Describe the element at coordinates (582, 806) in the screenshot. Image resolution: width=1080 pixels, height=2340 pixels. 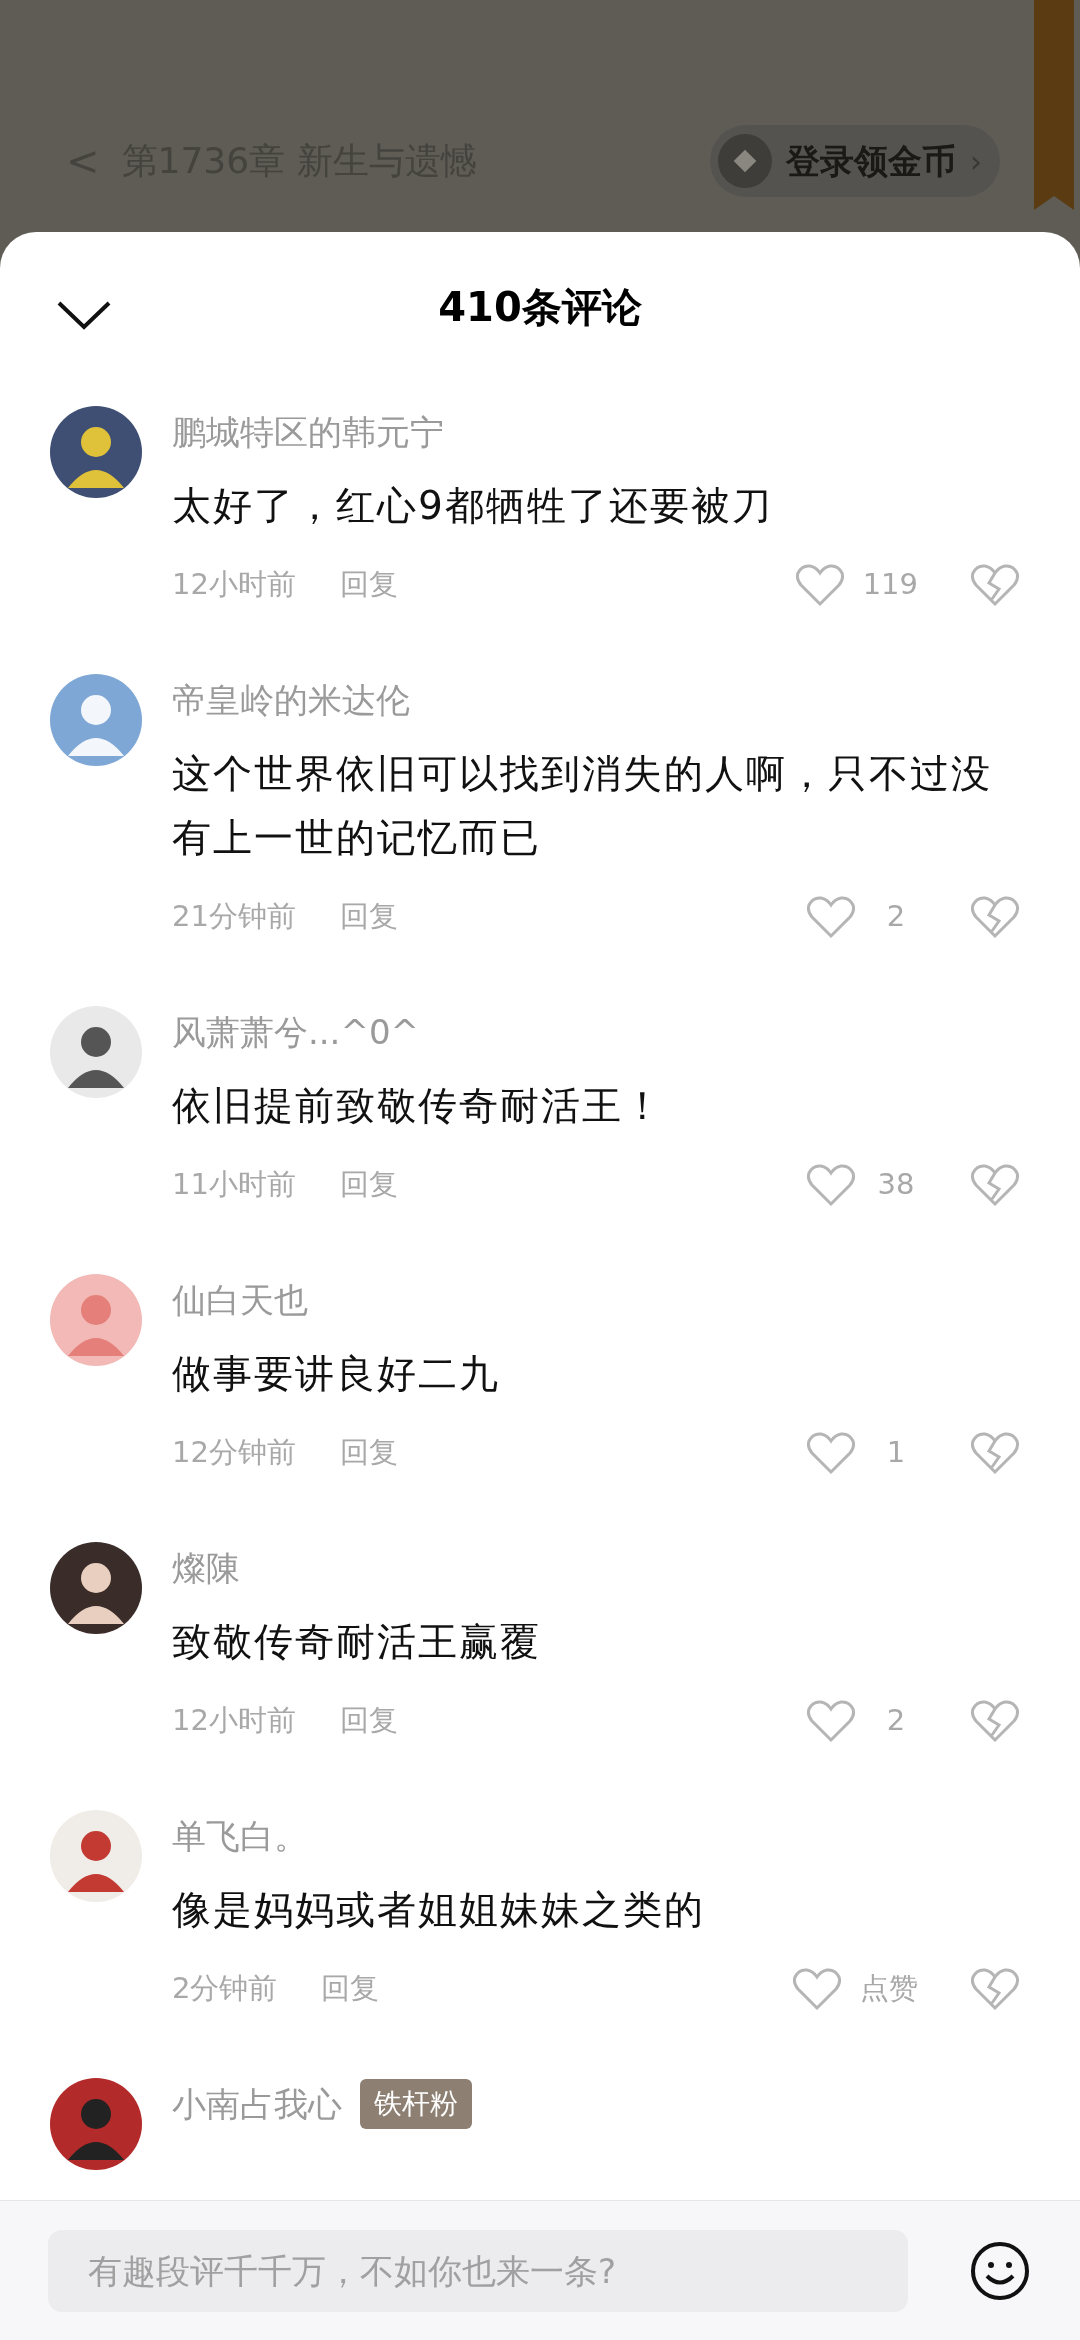
I see `comment-text: 这个世界依旧可以找到消失的人啊，只不过没有上一世的记忆而已` at that location.